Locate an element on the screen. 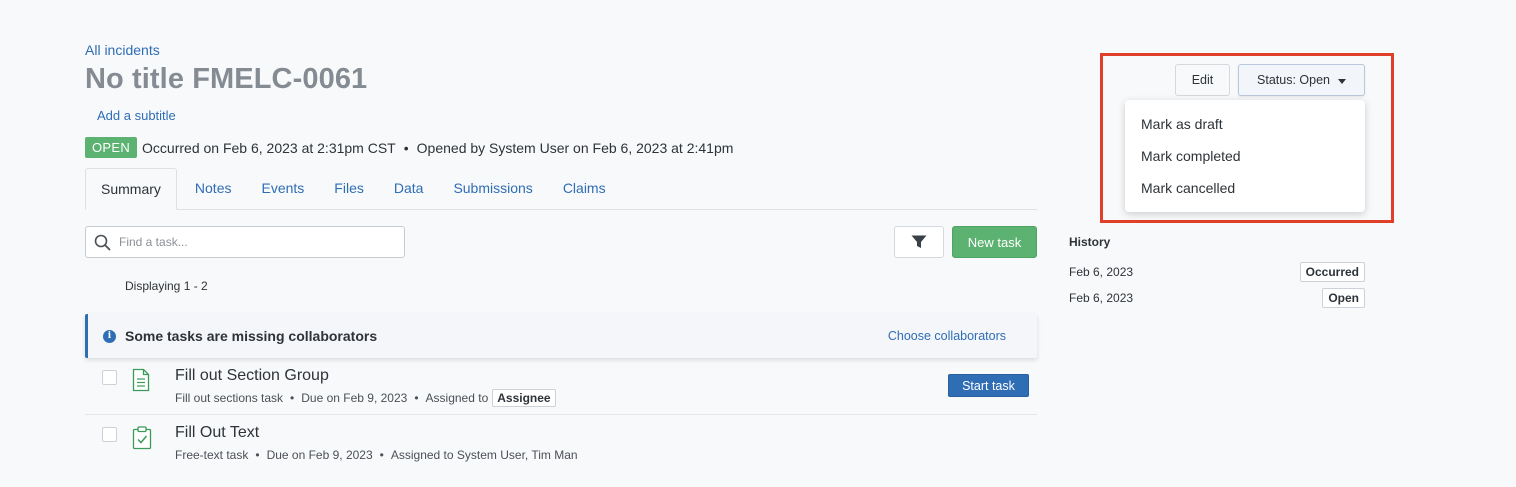 This screenshot has height=487, width=1516. tab-files: Files is located at coordinates (349, 189).